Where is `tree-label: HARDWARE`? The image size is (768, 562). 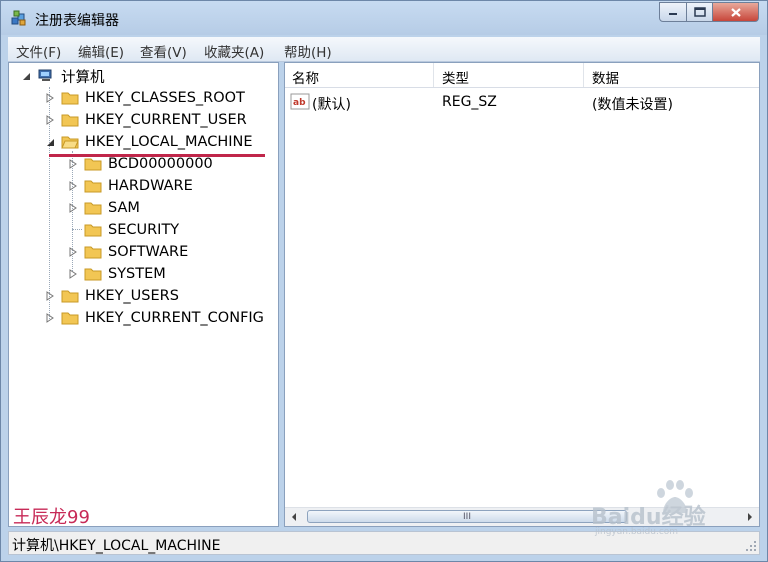 tree-label: HARDWARE is located at coordinates (150, 186).